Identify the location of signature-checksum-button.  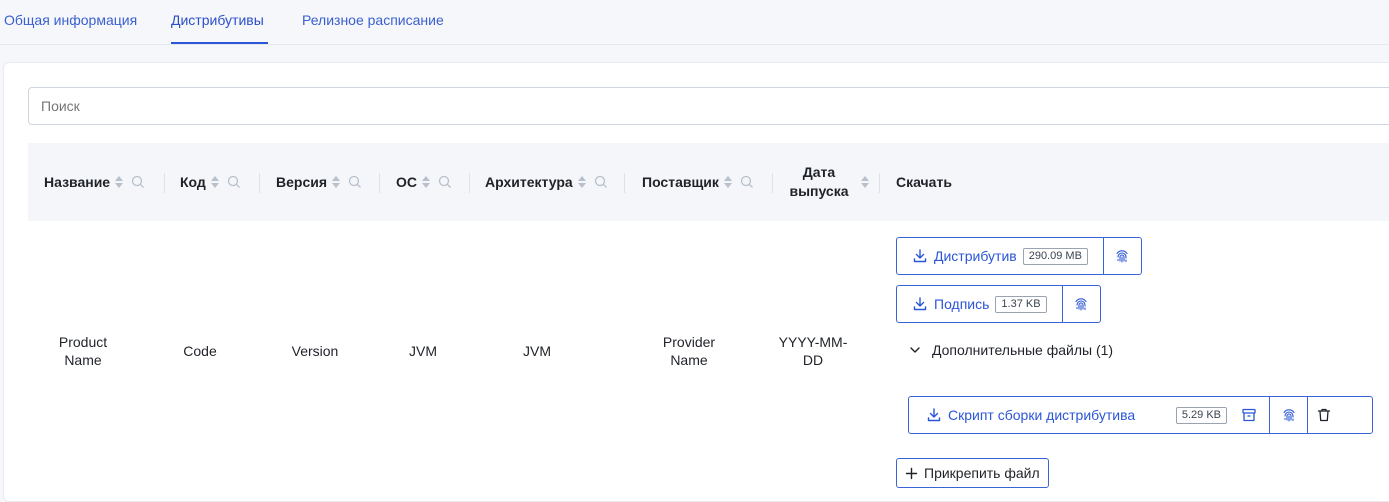
(1080, 304).